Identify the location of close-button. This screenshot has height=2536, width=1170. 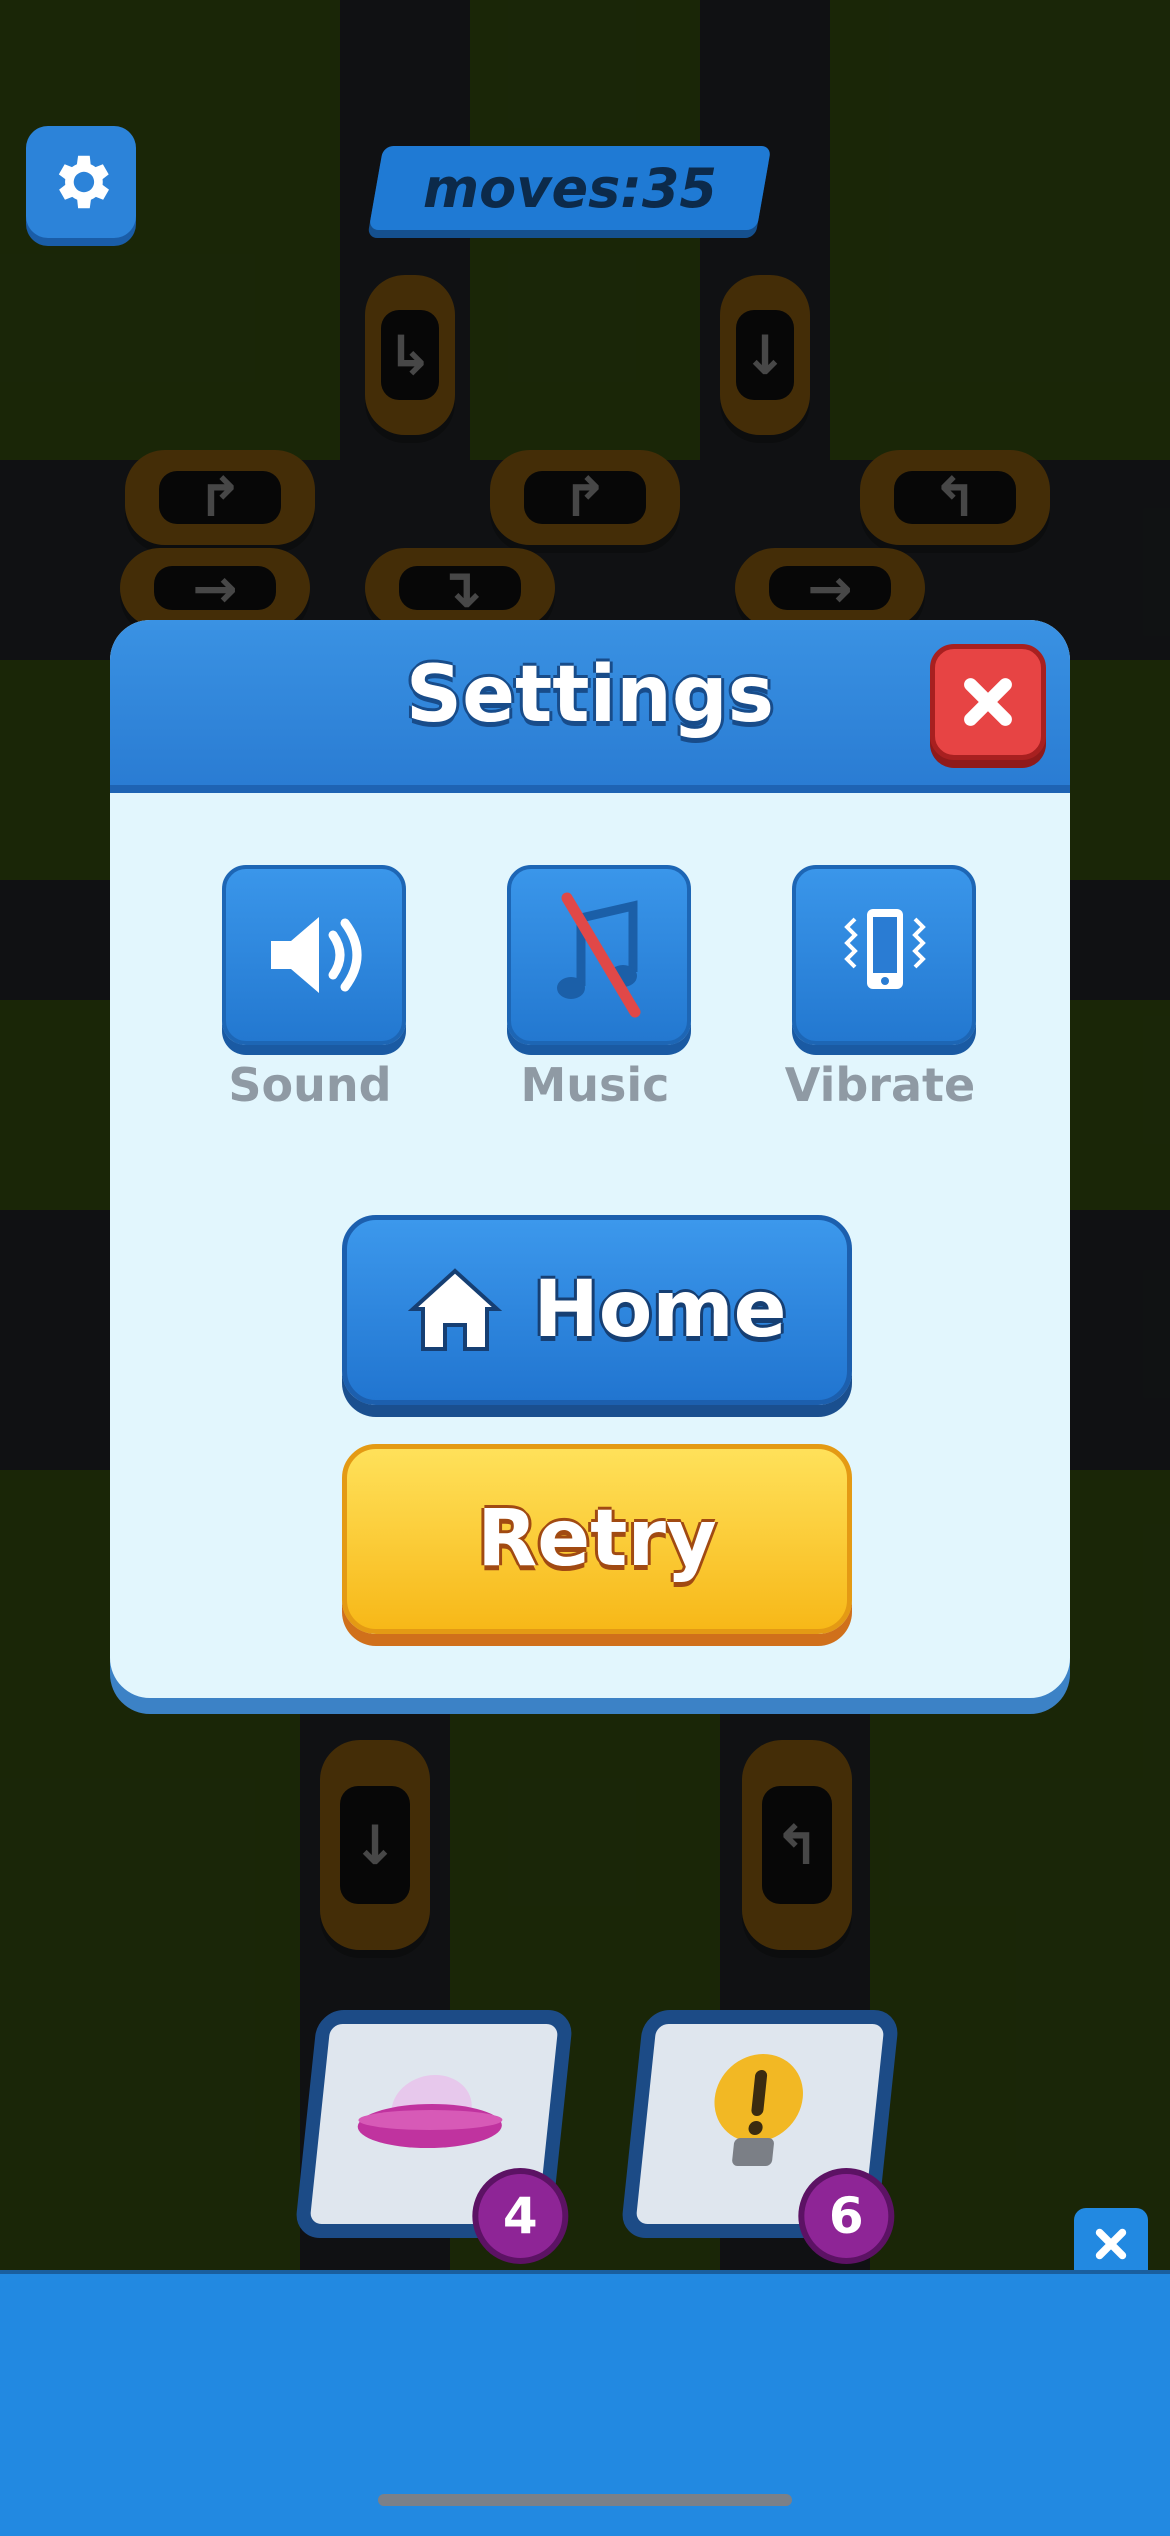
(988, 702).